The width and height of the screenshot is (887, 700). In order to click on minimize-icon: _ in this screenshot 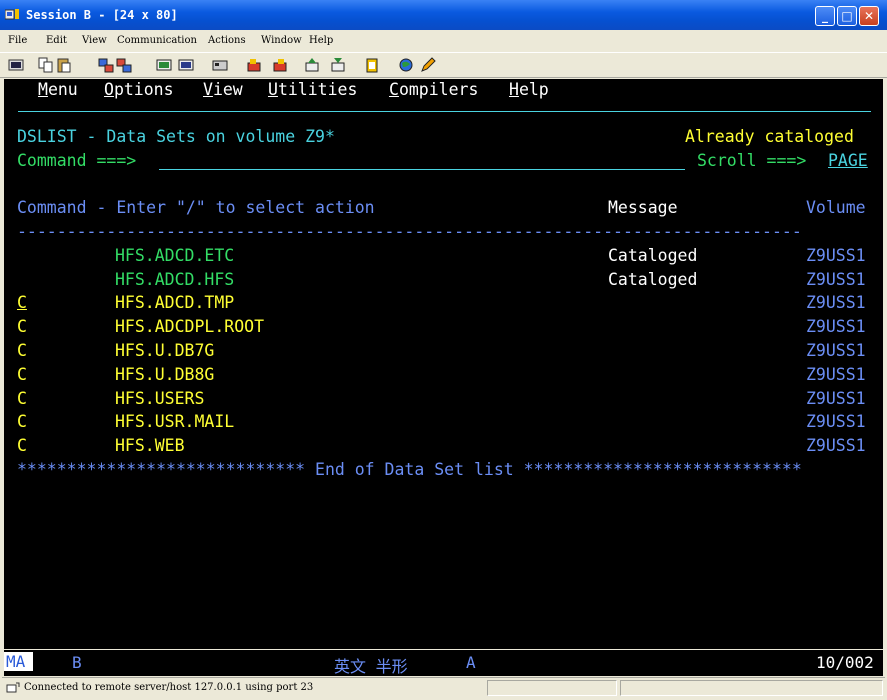, I will do `click(825, 16)`.